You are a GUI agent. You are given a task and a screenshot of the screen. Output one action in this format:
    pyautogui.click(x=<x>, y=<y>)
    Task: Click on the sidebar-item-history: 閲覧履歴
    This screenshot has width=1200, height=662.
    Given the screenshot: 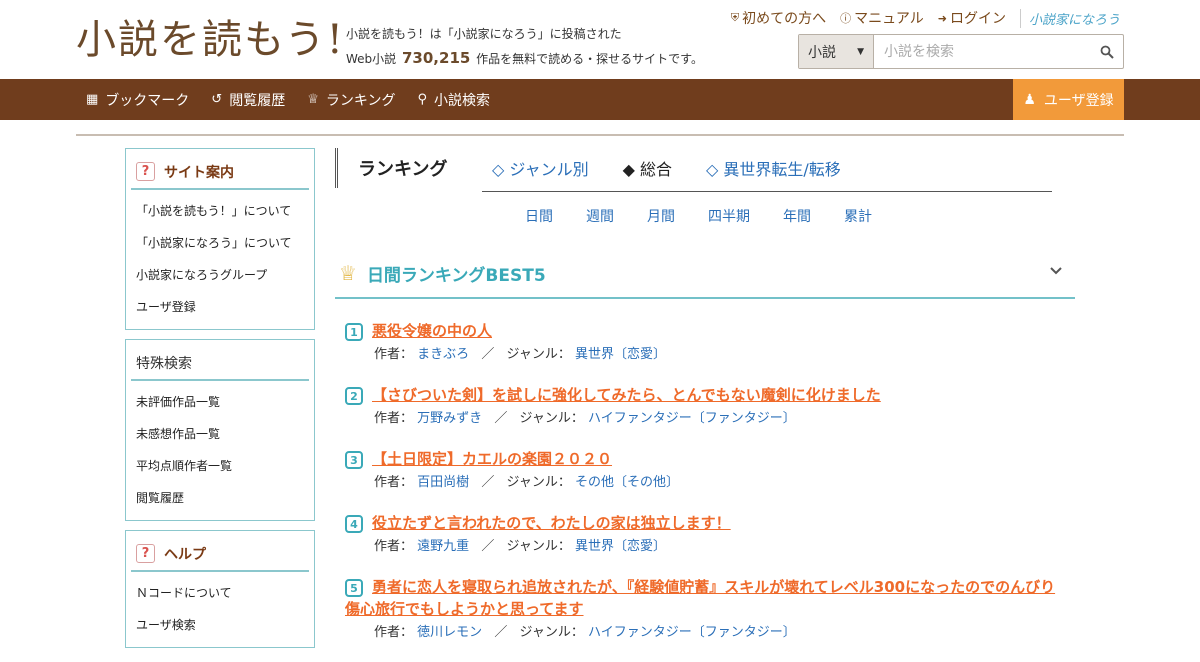 What is the action you would take?
    pyautogui.click(x=225, y=498)
    